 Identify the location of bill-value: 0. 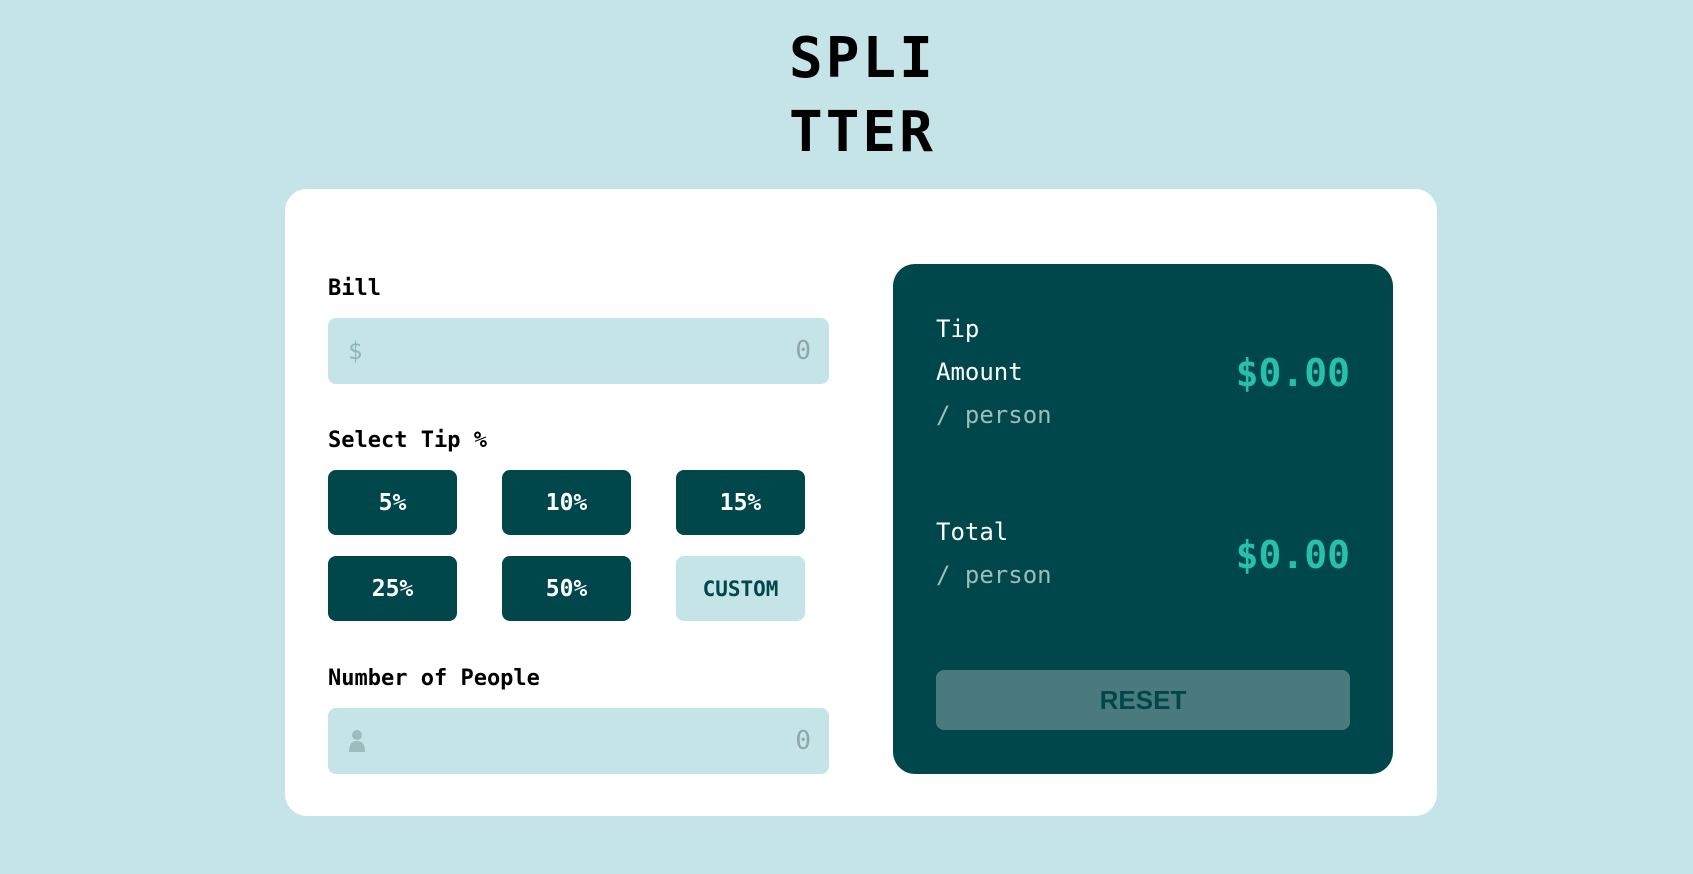
(803, 351).